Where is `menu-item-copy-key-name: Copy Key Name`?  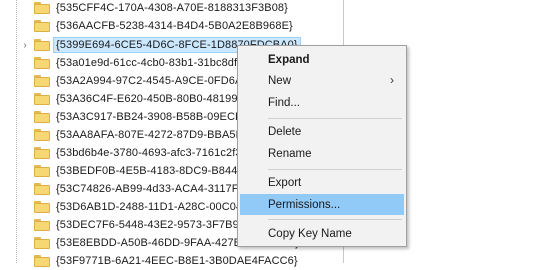
menu-item-copy-key-name: Copy Key Name is located at coordinates (322, 233).